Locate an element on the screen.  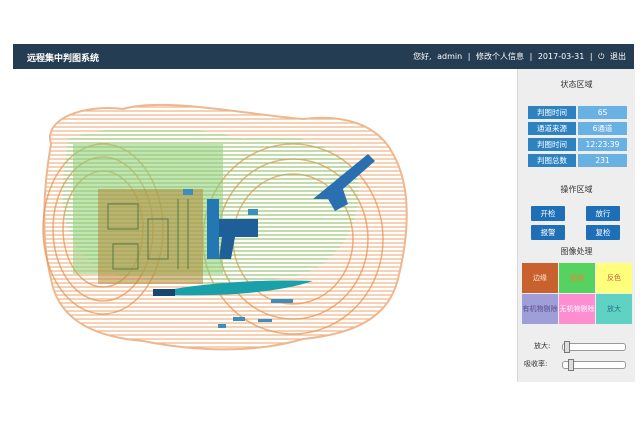
enhance-button: 超增 is located at coordinates (577, 278).